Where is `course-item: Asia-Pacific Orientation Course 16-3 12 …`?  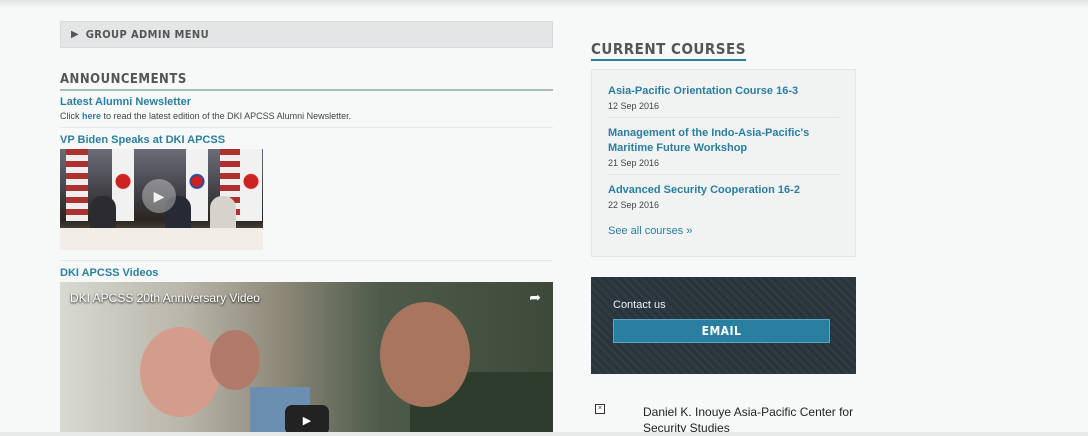
course-item: Asia-Pacific Orientation Course 16-3 12 … is located at coordinates (723, 97).